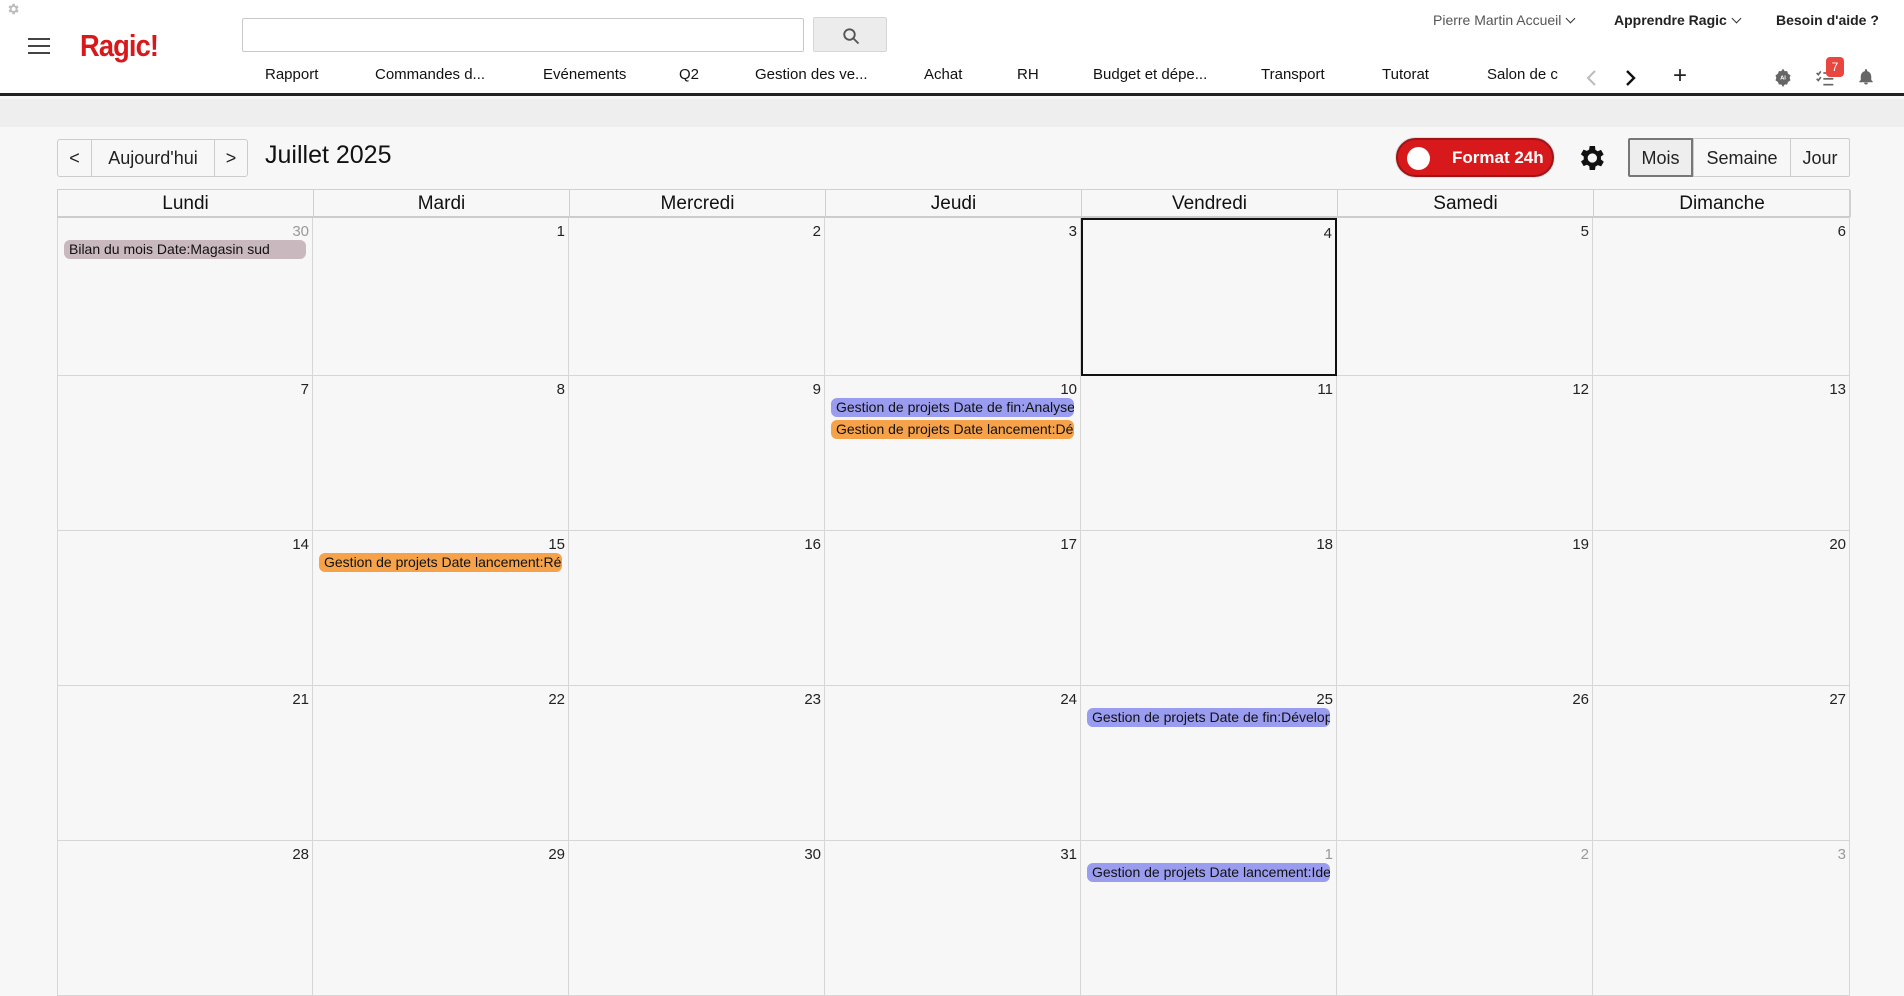 Image resolution: width=1904 pixels, height=996 pixels. Describe the element at coordinates (1670, 20) in the screenshot. I see `learn-menu-label: Apprendre Ragic` at that location.